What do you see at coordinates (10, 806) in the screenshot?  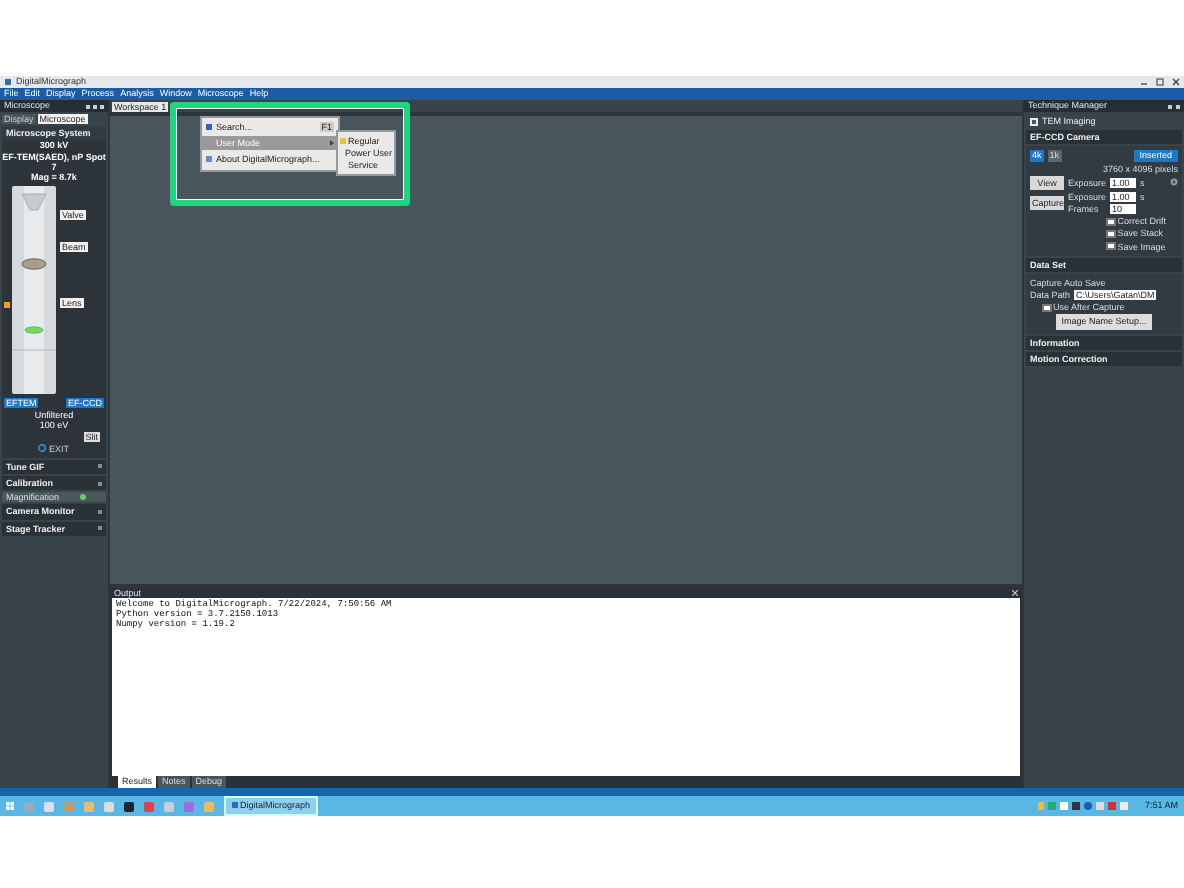 I see `start-icon` at bounding box center [10, 806].